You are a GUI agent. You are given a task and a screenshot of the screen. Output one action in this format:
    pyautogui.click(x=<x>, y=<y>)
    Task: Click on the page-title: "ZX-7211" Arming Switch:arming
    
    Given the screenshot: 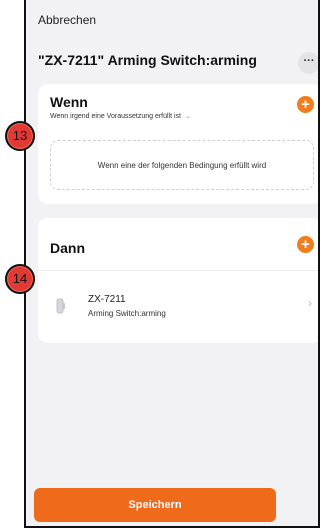 What is the action you would take?
    pyautogui.click(x=147, y=60)
    